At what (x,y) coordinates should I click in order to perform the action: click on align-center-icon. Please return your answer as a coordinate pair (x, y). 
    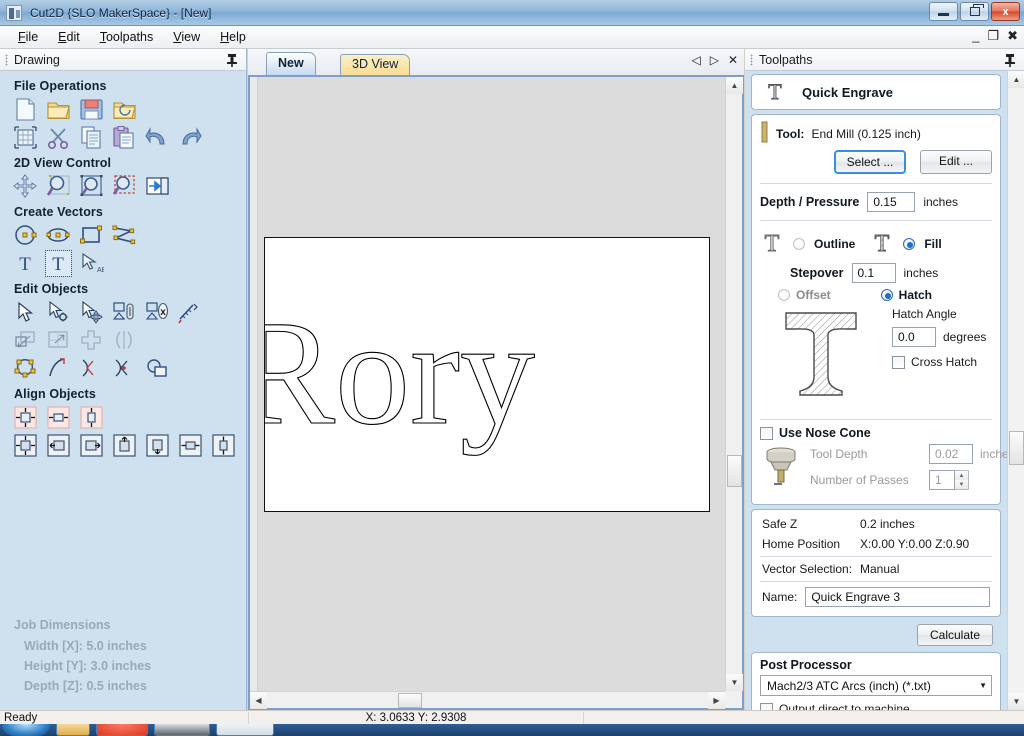
    Looking at the image, I should click on (25, 417).